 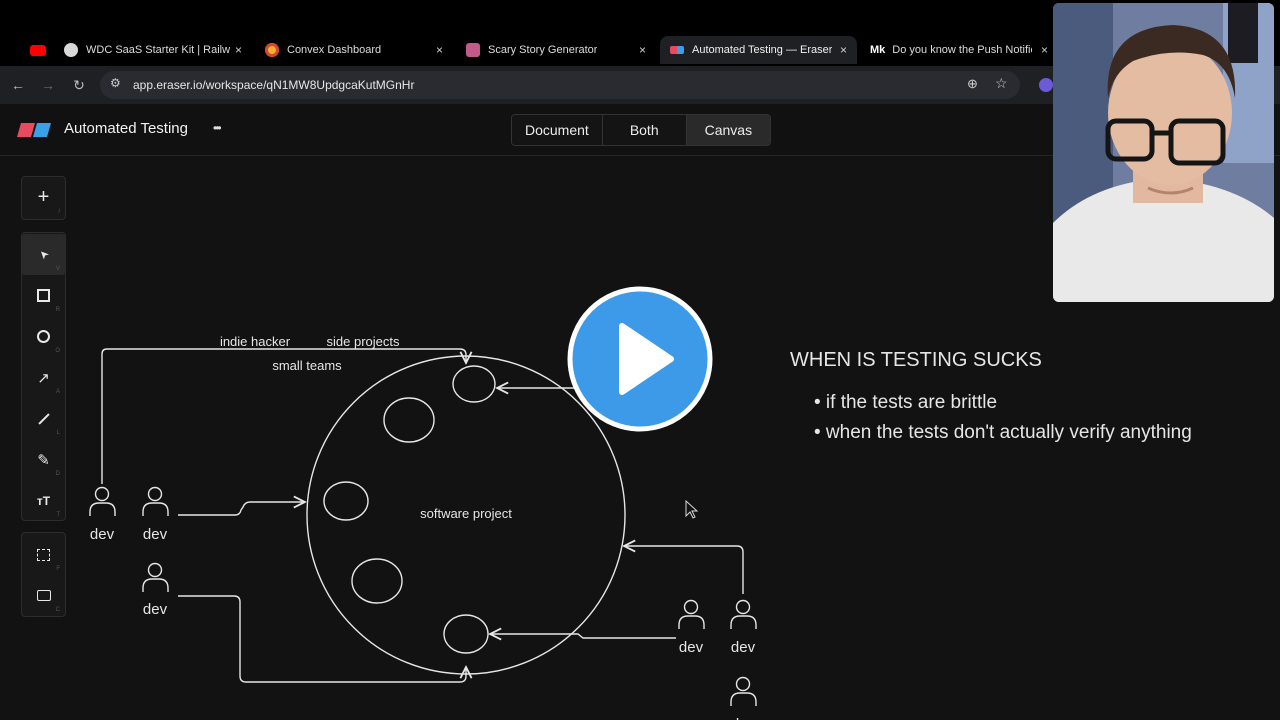 What do you see at coordinates (158, 50) in the screenshot?
I see `tab-title: WDC SaaS Starter Kit | Railw` at bounding box center [158, 50].